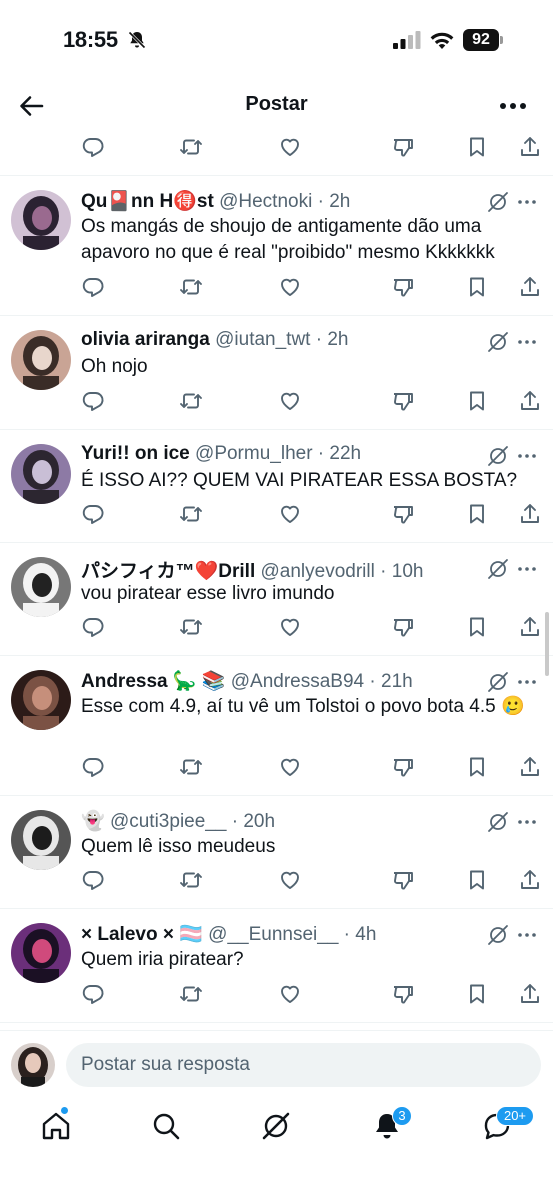 The height and width of the screenshot is (1200, 553). I want to click on home-icon, so click(56, 1126).